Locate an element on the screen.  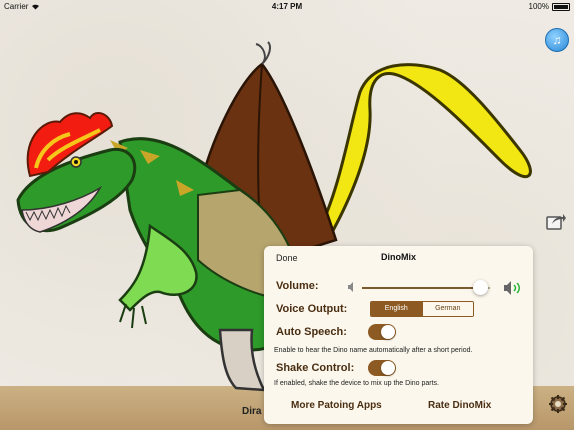
battery-percent: 100% is located at coordinates (538, 6).